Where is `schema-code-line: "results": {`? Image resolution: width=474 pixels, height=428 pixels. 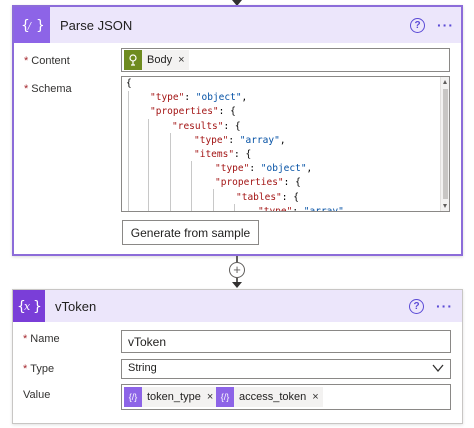
schema-code-line: "results": { is located at coordinates (206, 127).